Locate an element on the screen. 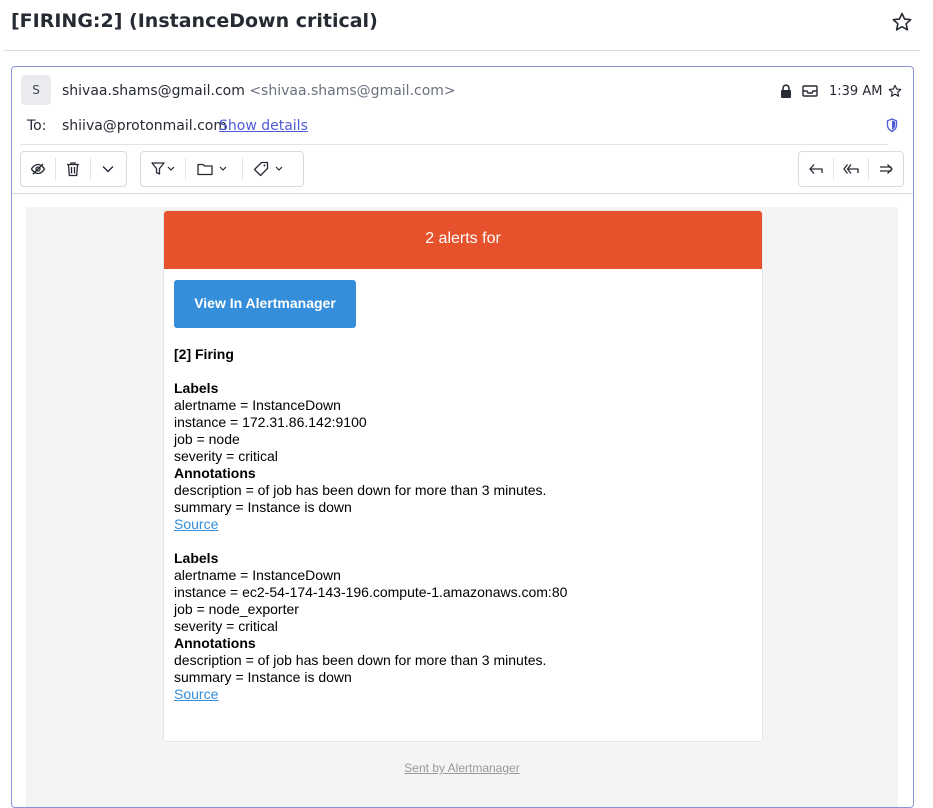 The width and height of the screenshot is (933, 808). move-to-folder-button is located at coordinates (214, 169).